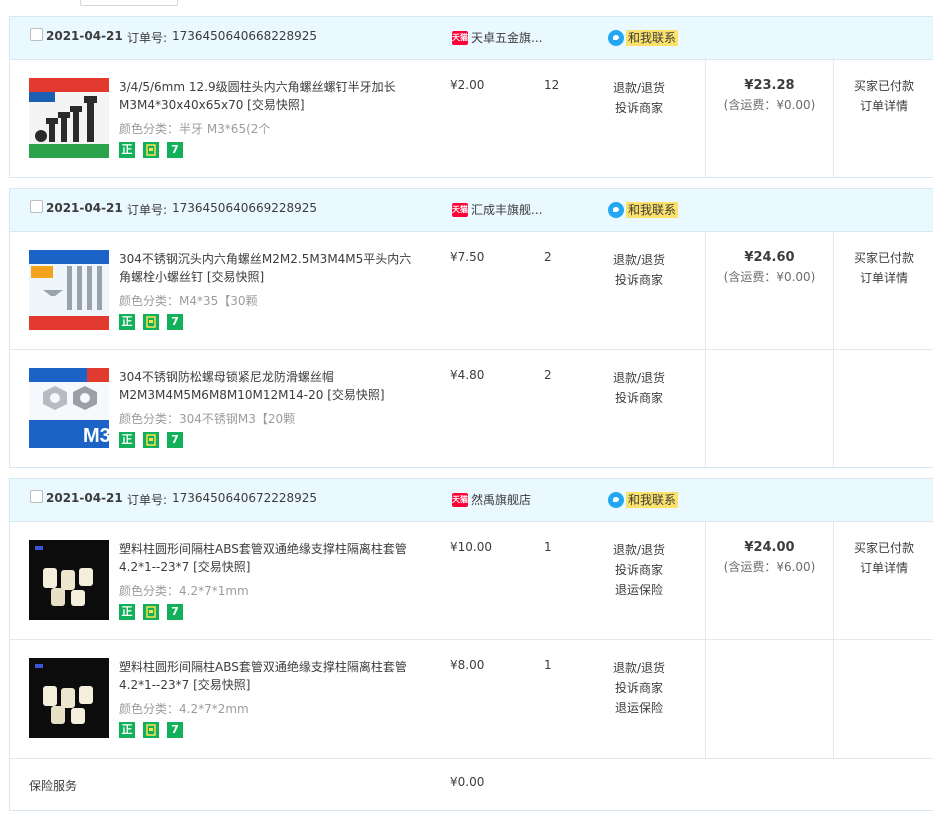 This screenshot has width=933, height=820. I want to click on unit-price: ¥7.50, so click(467, 257).